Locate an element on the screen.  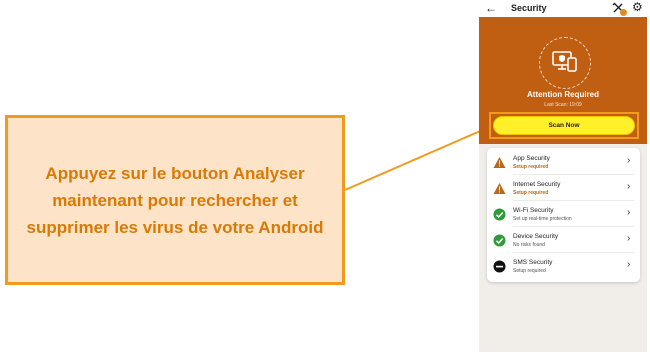
app-toolbar: ← Security ⚙ is located at coordinates (563, 8).